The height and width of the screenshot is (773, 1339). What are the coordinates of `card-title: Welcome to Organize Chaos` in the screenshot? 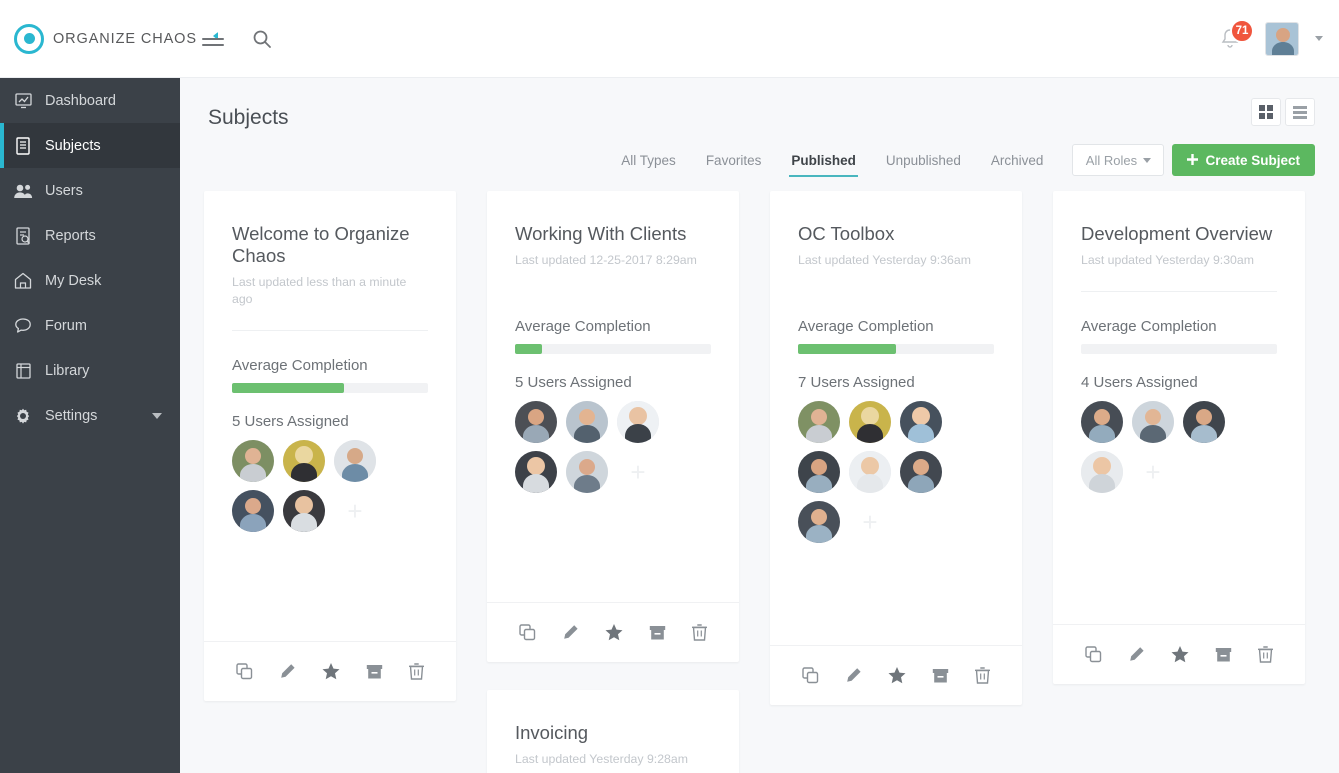 It's located at (330, 245).